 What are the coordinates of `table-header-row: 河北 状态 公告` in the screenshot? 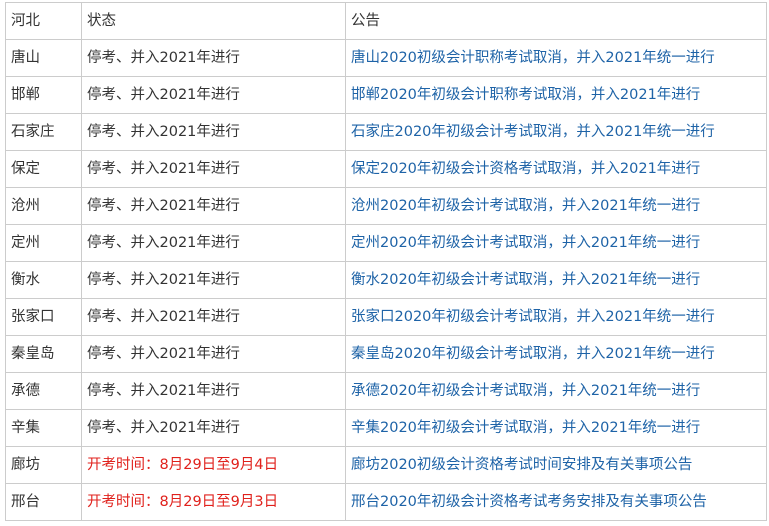 It's located at (386, 21).